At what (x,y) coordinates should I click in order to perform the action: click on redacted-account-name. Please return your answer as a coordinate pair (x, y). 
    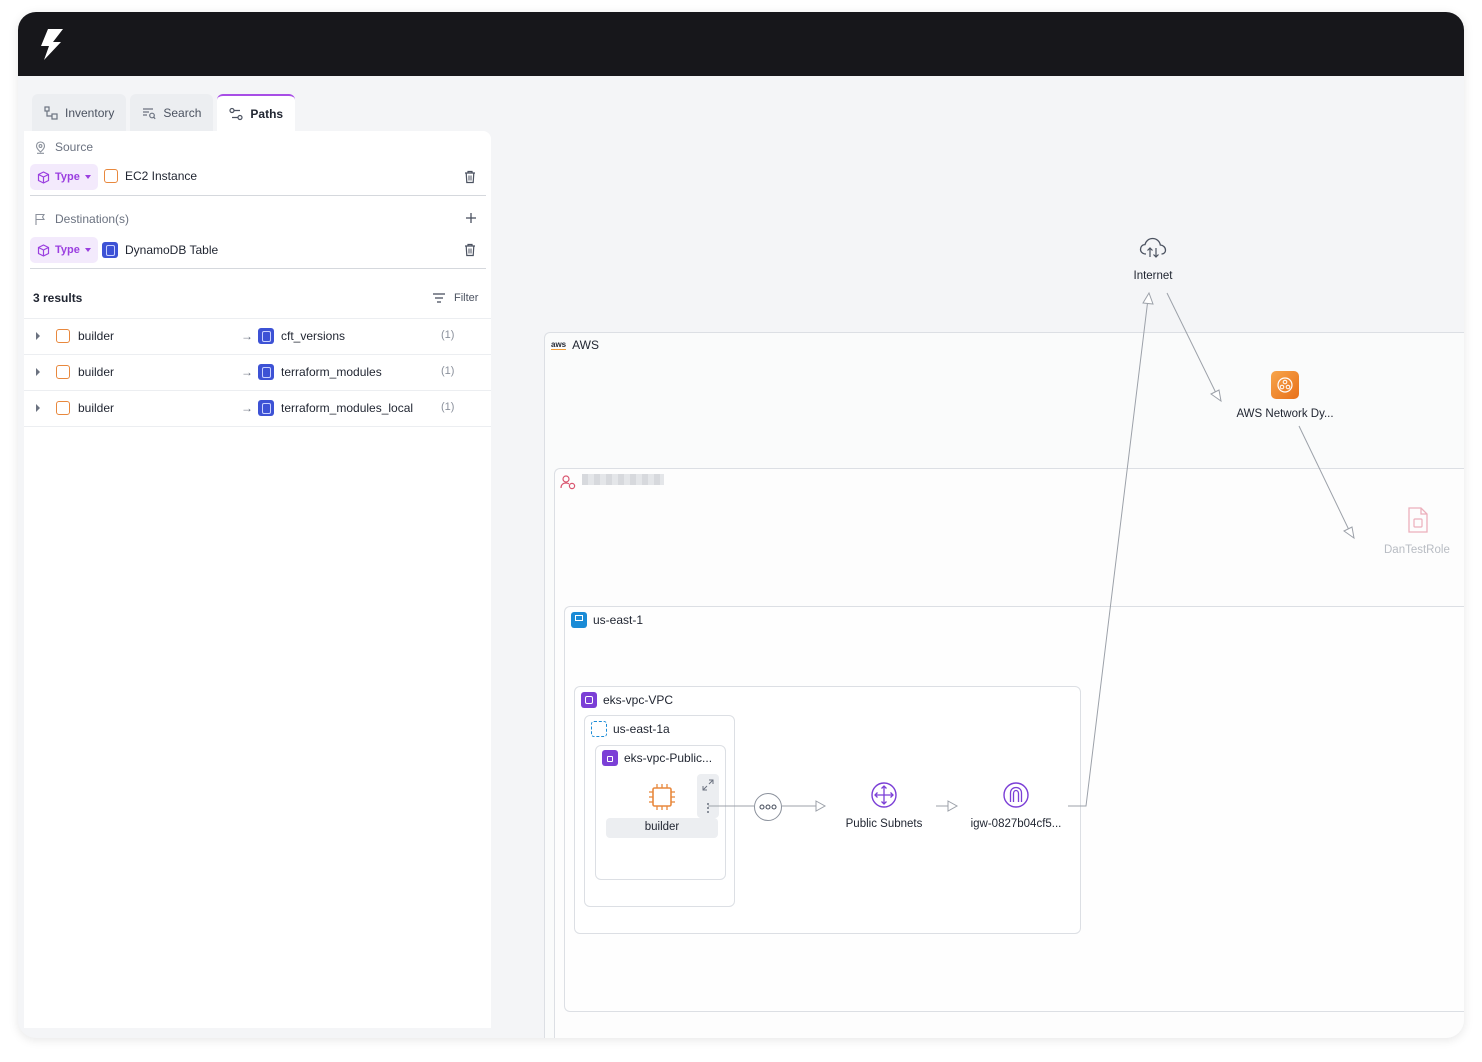
    Looking at the image, I should click on (623, 479).